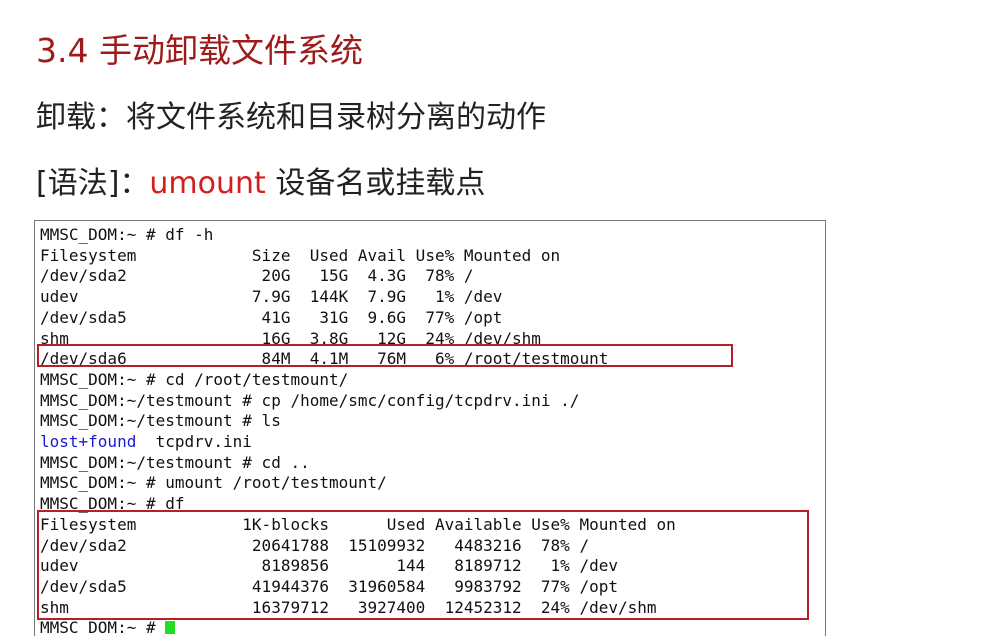  Describe the element at coordinates (385, 355) in the screenshot. I see `highlight-box-sda6` at that location.